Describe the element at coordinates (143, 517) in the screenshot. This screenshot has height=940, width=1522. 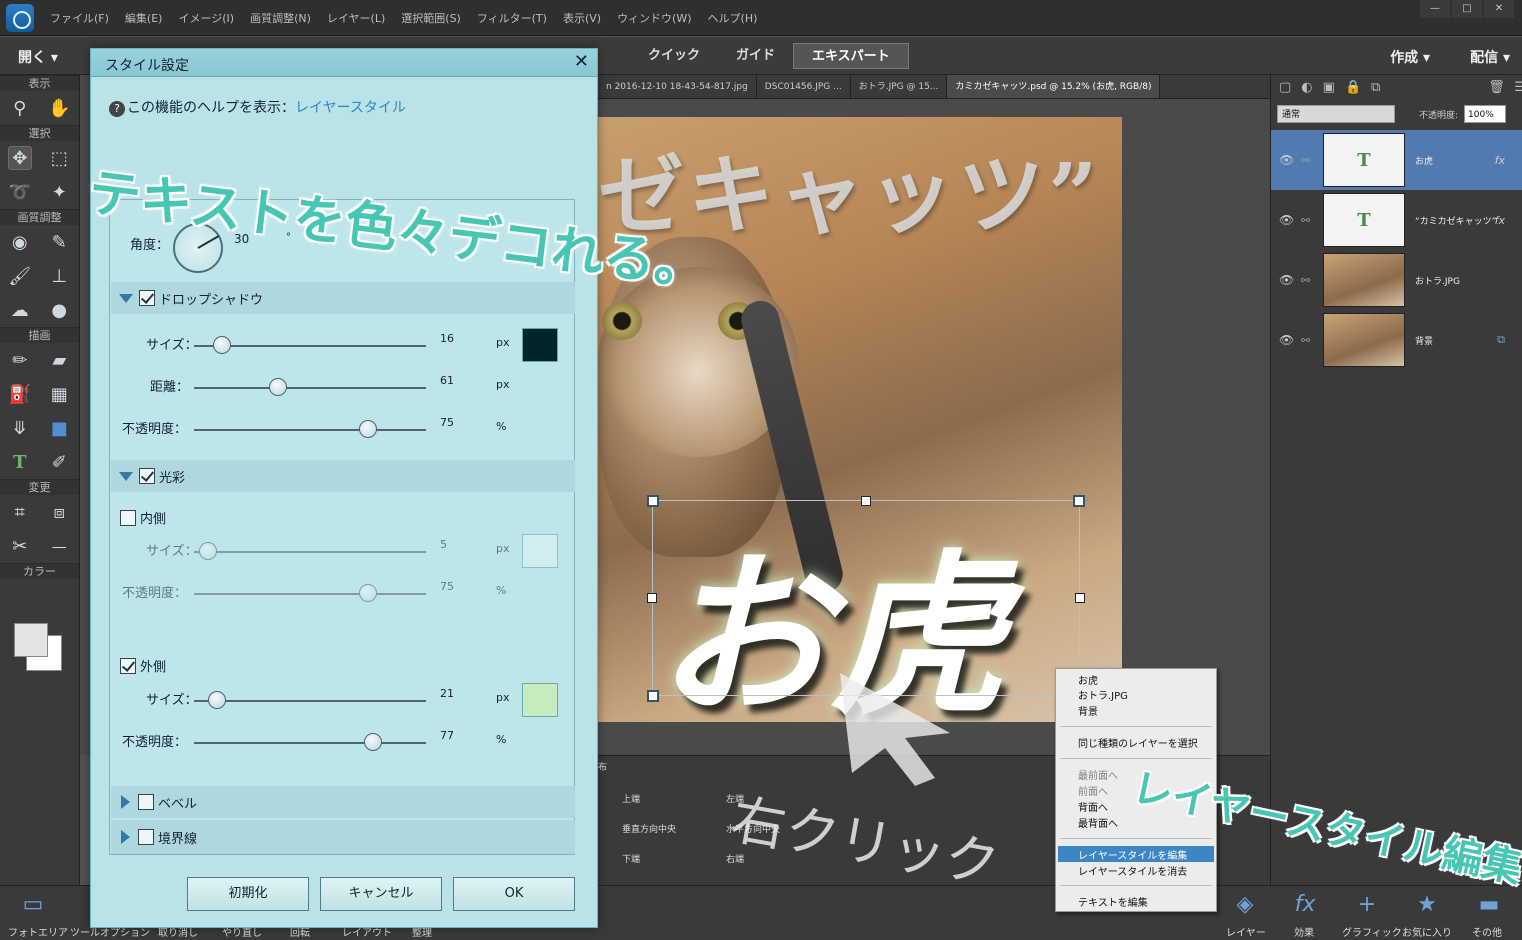
I see `inner-glow-row: 内側` at that location.